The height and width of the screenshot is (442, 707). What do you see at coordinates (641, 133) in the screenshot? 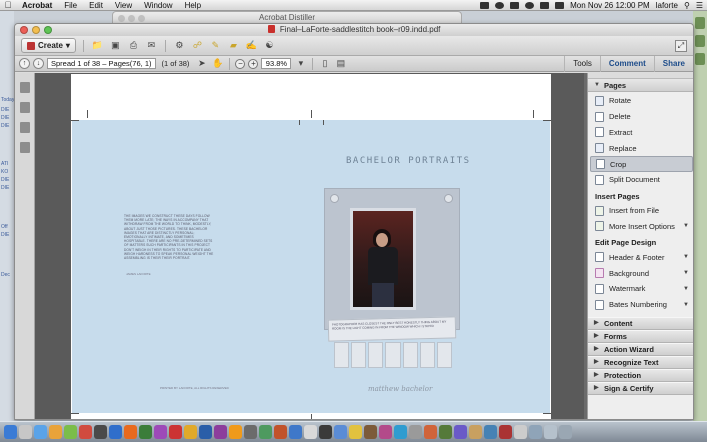
I see `extract-button: Extract` at bounding box center [641, 133].